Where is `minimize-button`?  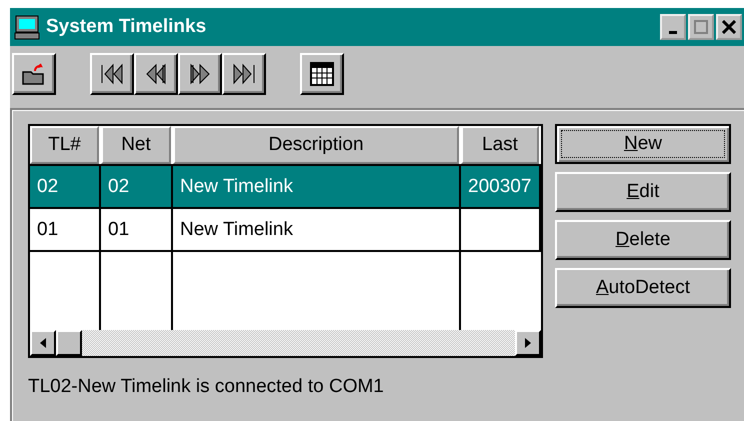
minimize-button is located at coordinates (673, 27).